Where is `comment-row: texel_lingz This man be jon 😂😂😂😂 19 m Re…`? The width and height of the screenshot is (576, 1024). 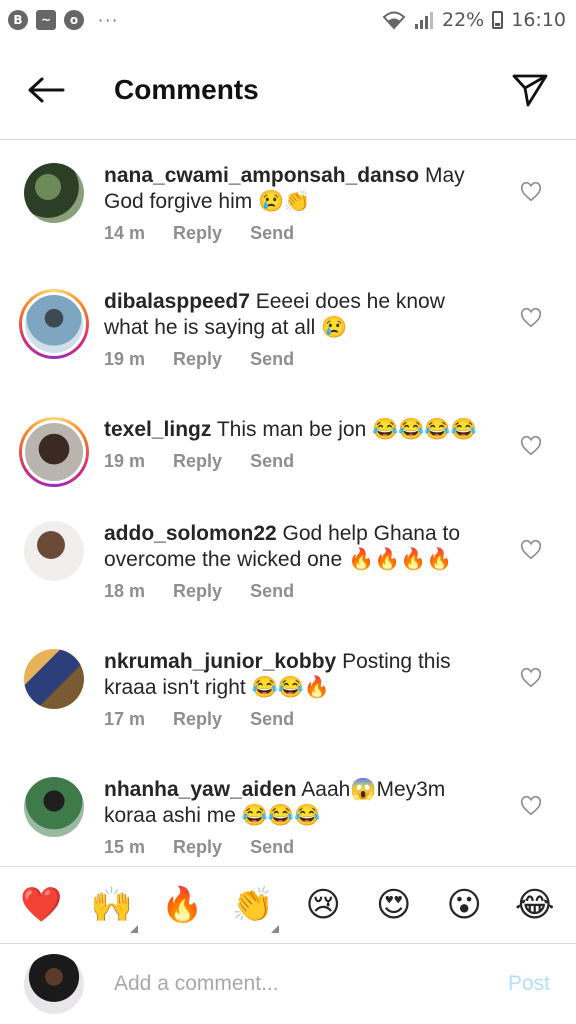 comment-row: texel_lingz This man be jon 😂😂😂😂 19 m Re… is located at coordinates (288, 452).